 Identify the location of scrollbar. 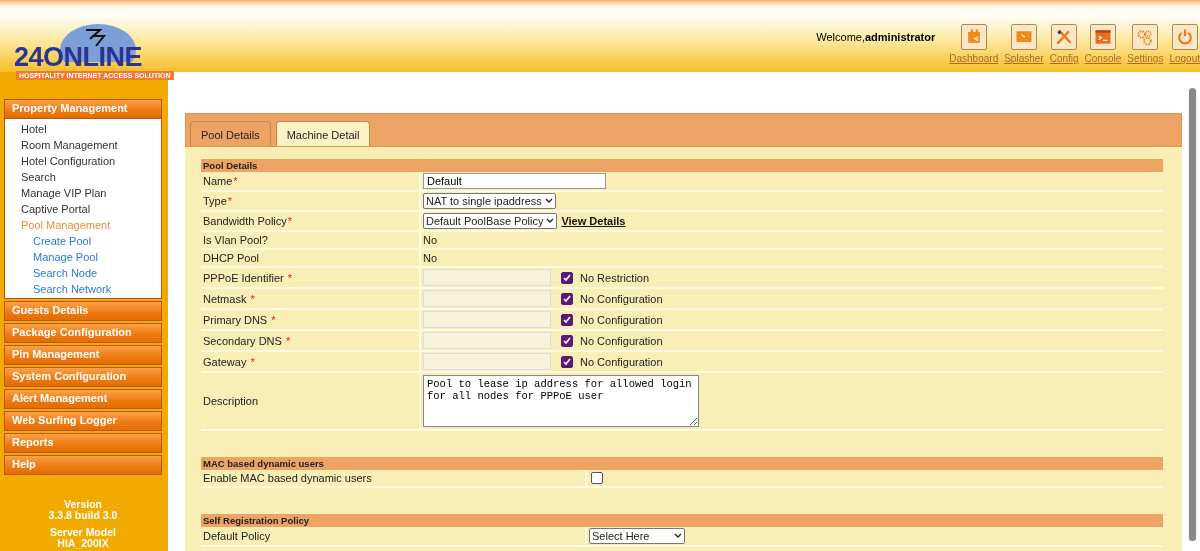
(1192, 314).